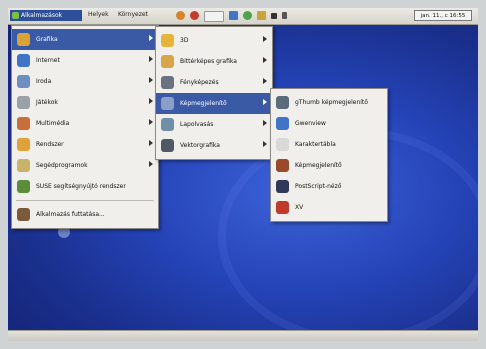 This screenshot has height=349, width=486. I want to click on image-viewer-submenu-item-label: Karaktertábla, so click(315, 144).